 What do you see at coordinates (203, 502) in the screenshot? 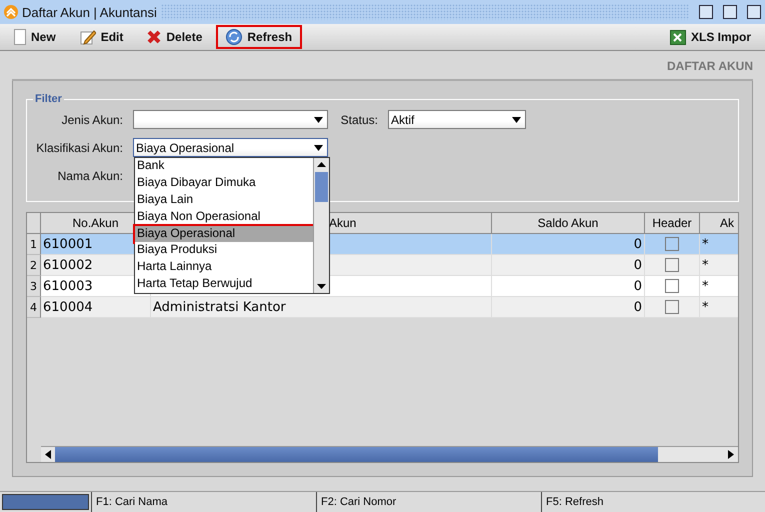
I see `status-text: F1: Cari Nama` at bounding box center [203, 502].